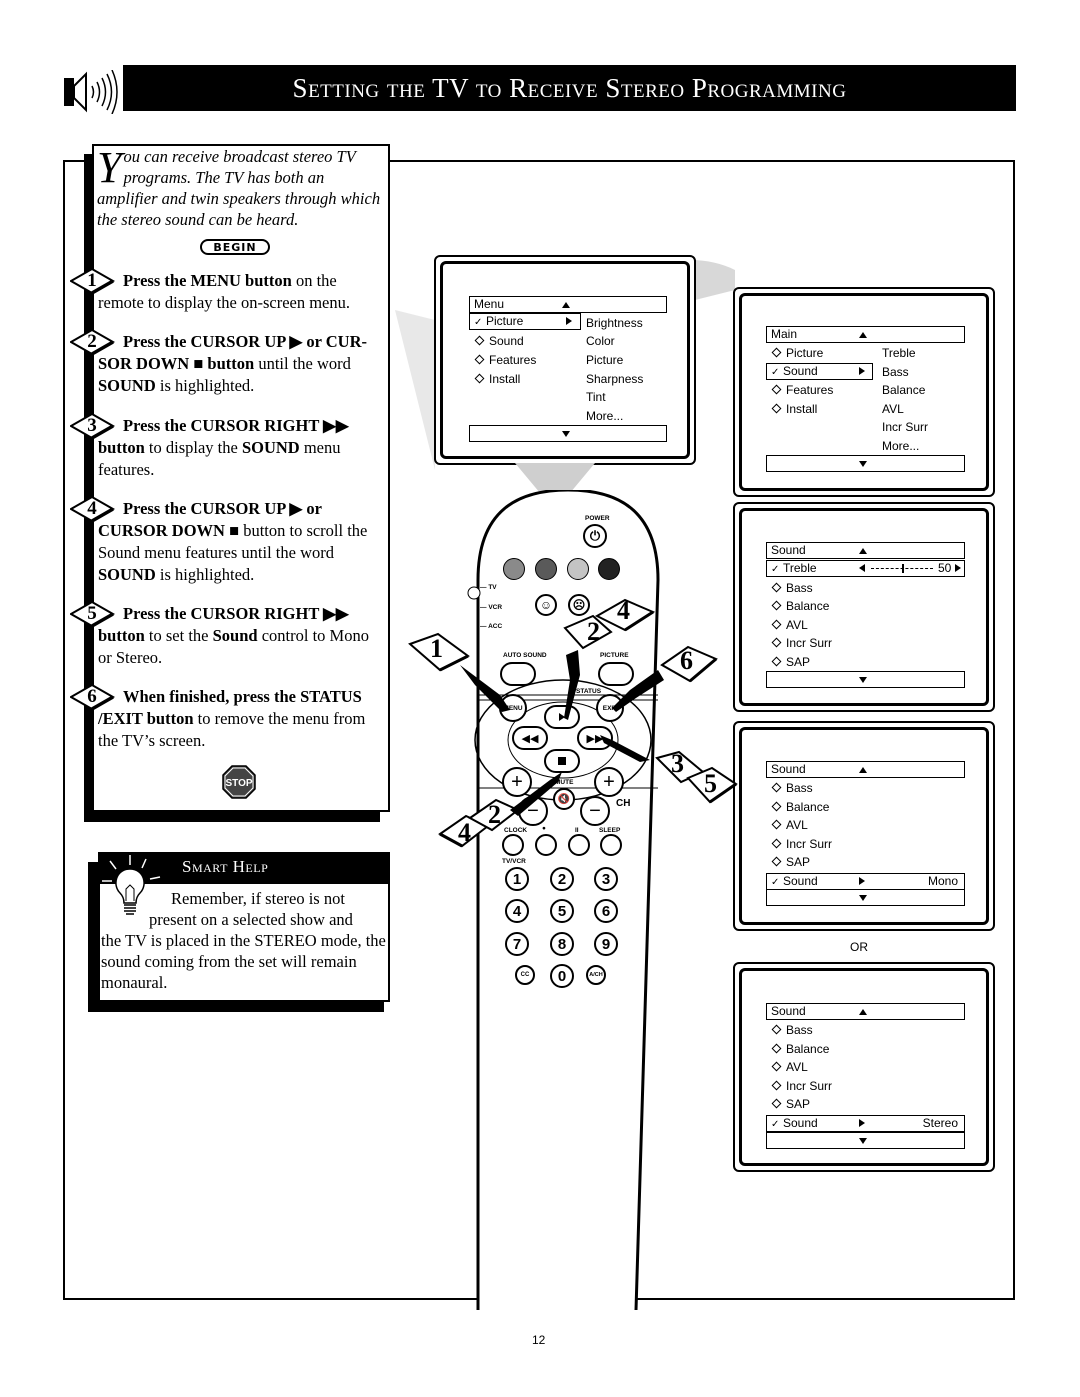  What do you see at coordinates (92, 342) in the screenshot?
I see `step-number-badge: 2` at bounding box center [92, 342].